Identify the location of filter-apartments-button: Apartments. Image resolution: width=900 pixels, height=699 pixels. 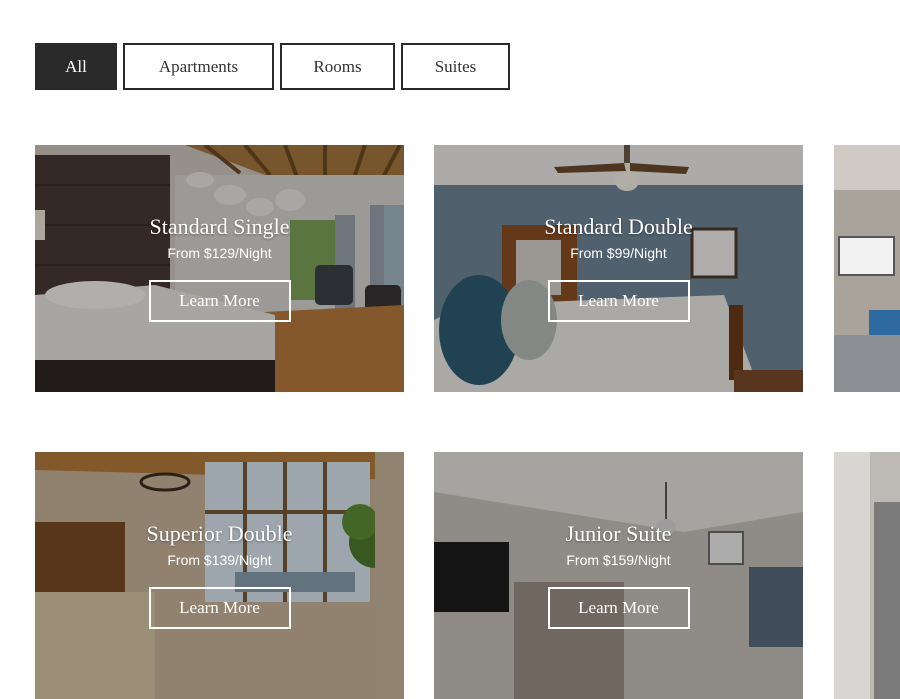
(198, 66).